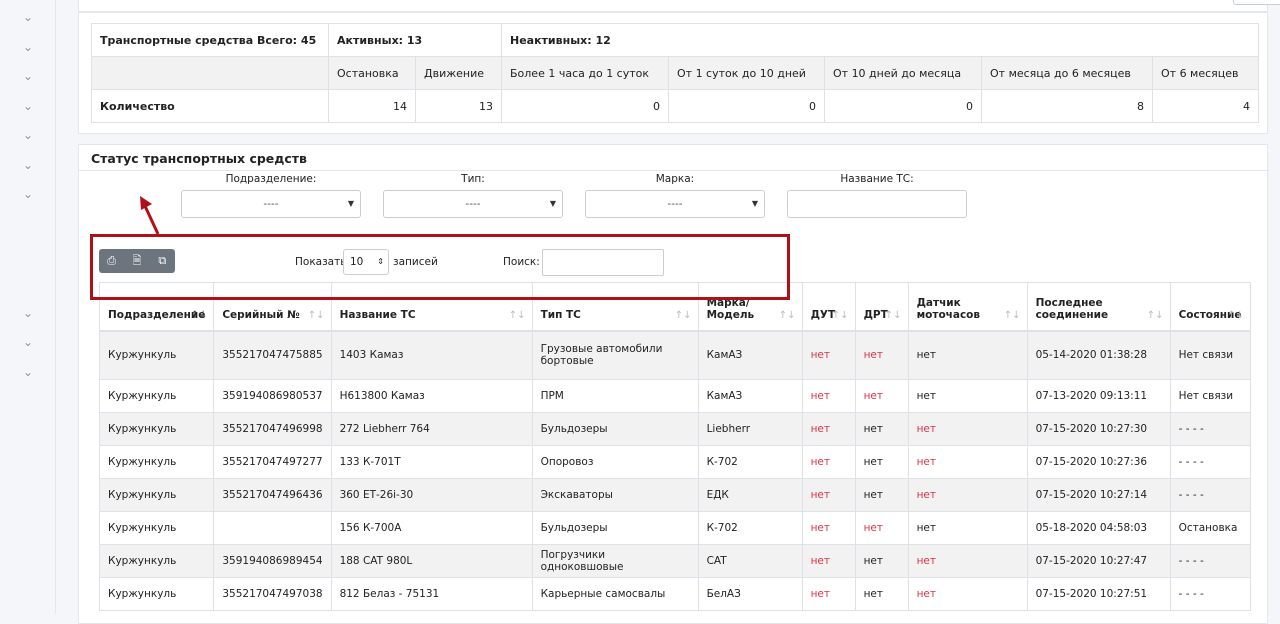  Describe the element at coordinates (156, 307) in the screenshot. I see `header-division: Подразделение ↑↓` at that location.